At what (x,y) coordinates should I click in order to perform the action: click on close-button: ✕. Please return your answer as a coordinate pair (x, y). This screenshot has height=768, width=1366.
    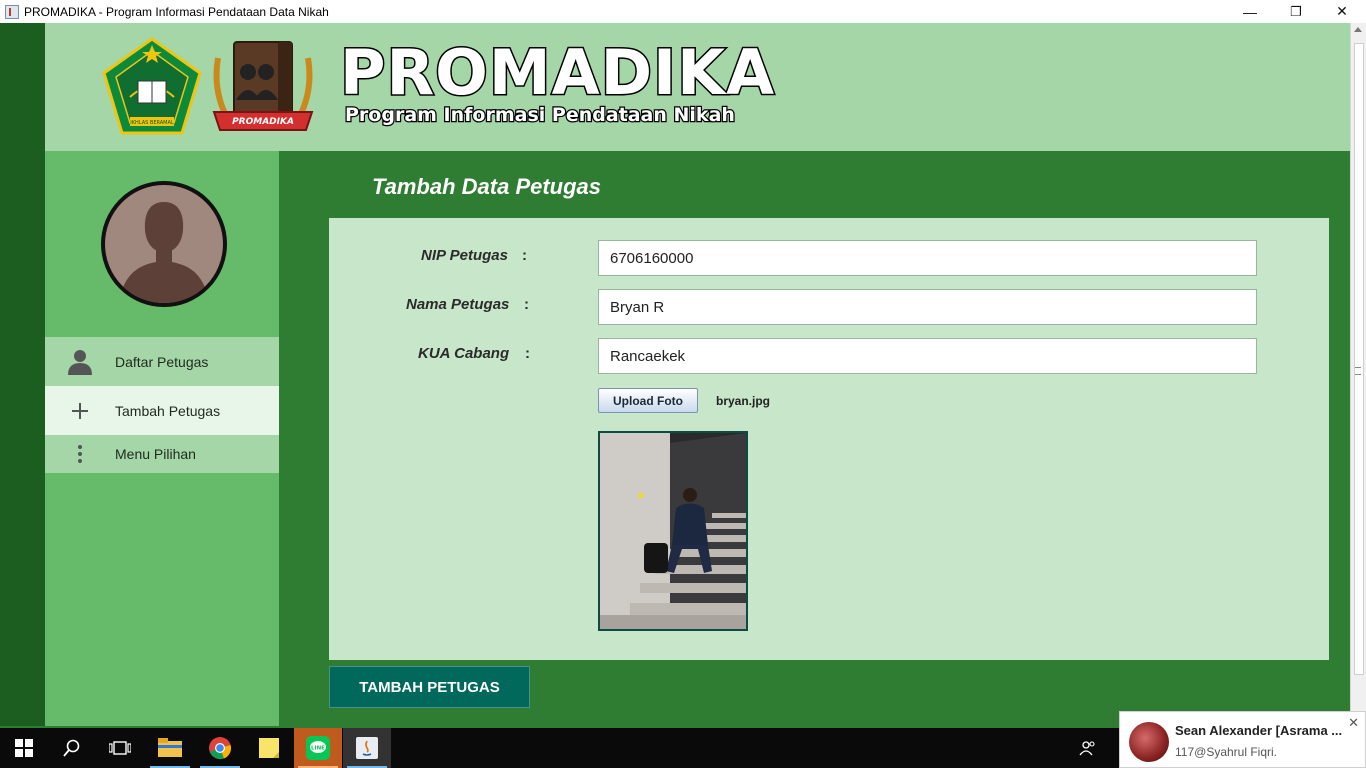
    Looking at the image, I should click on (1342, 11).